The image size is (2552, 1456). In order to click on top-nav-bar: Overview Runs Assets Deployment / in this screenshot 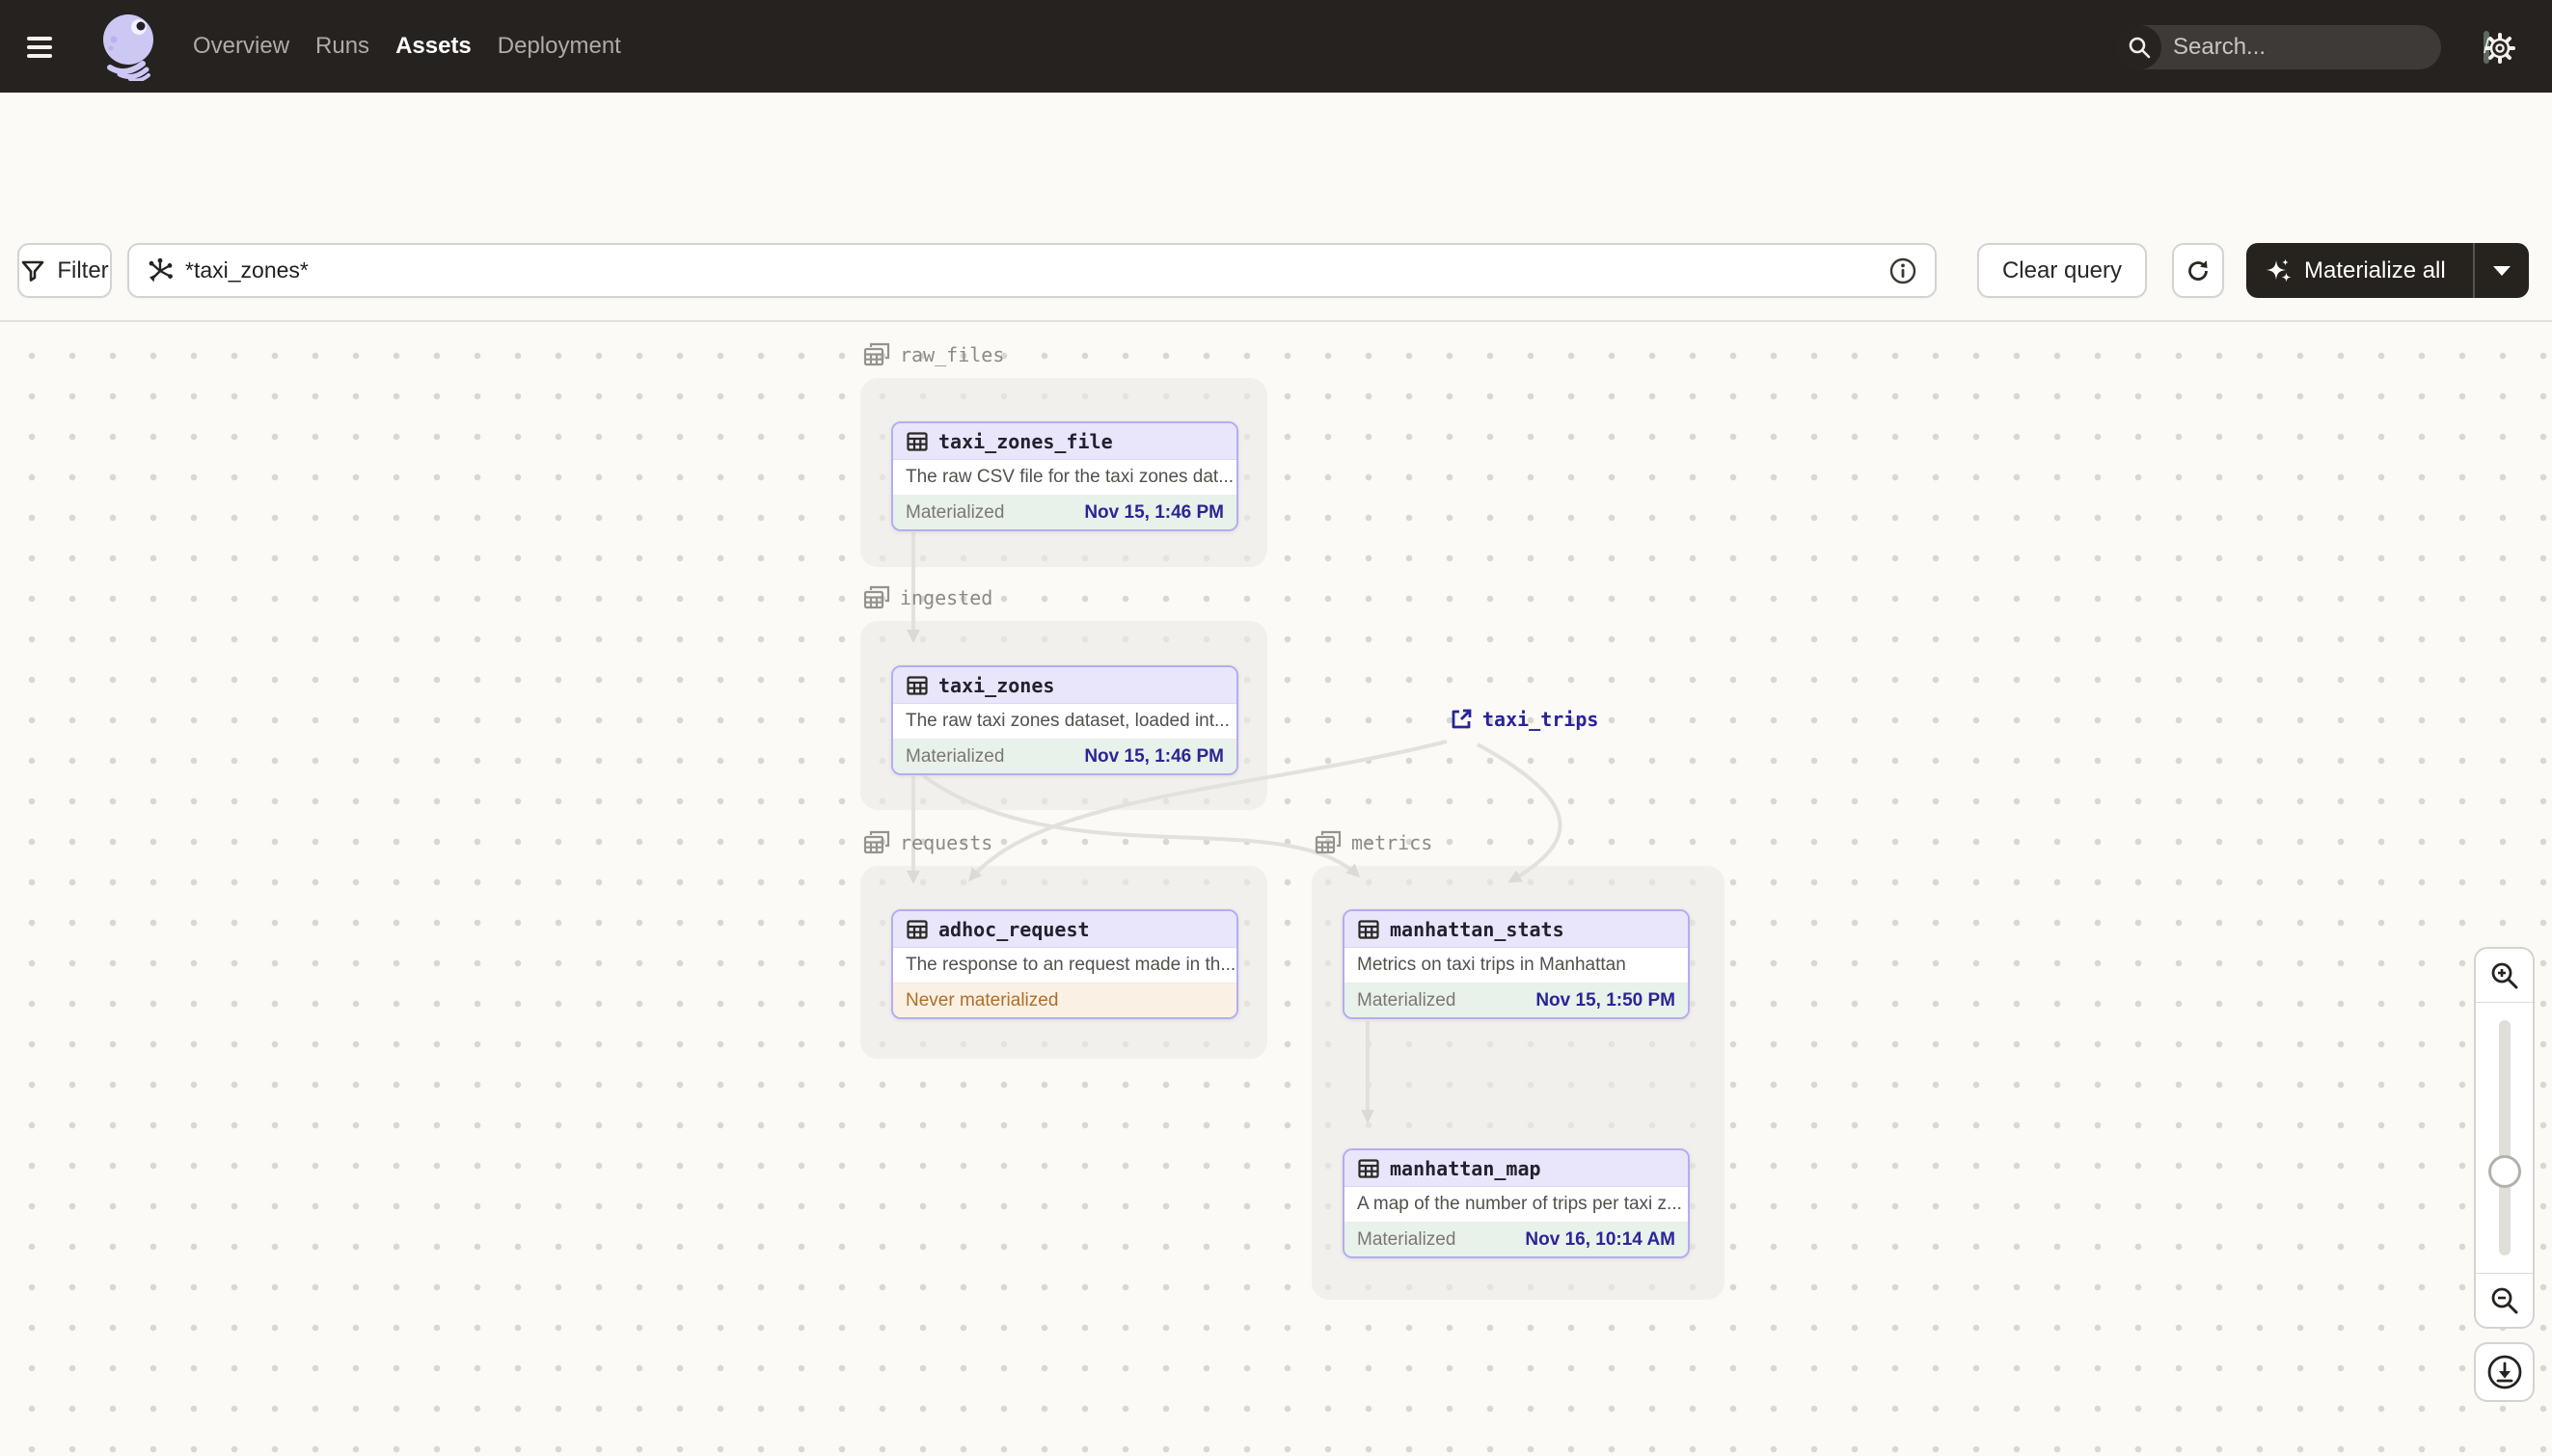, I will do `click(1276, 47)`.